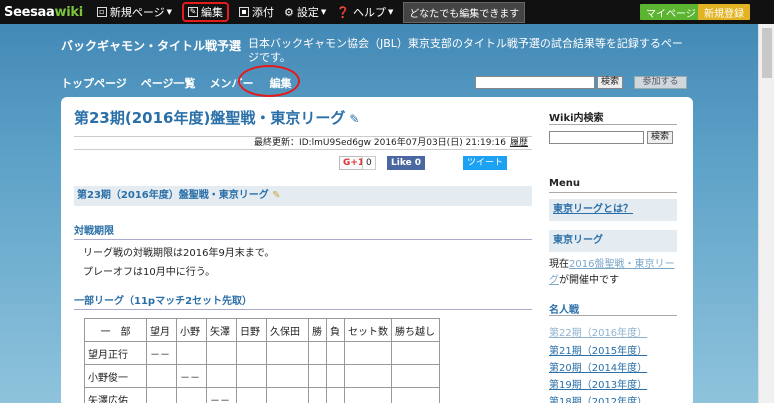 This screenshot has width=774, height=403. Describe the element at coordinates (94, 83) in the screenshot. I see `nav-top-page: トップページ` at that location.